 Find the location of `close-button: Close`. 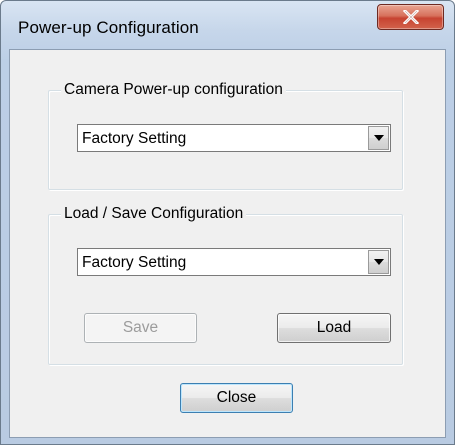

close-button: Close is located at coordinates (236, 398).